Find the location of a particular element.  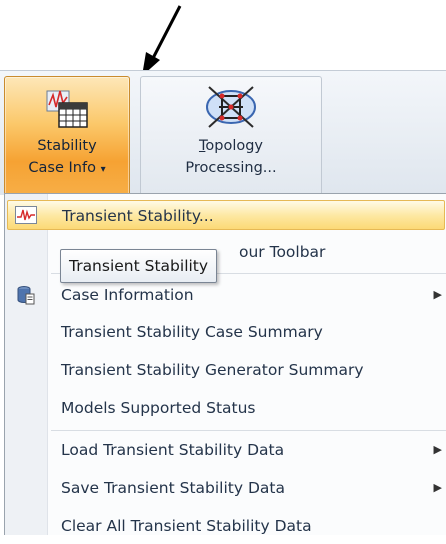

annotation-arrow-icon is located at coordinates (162, 40).